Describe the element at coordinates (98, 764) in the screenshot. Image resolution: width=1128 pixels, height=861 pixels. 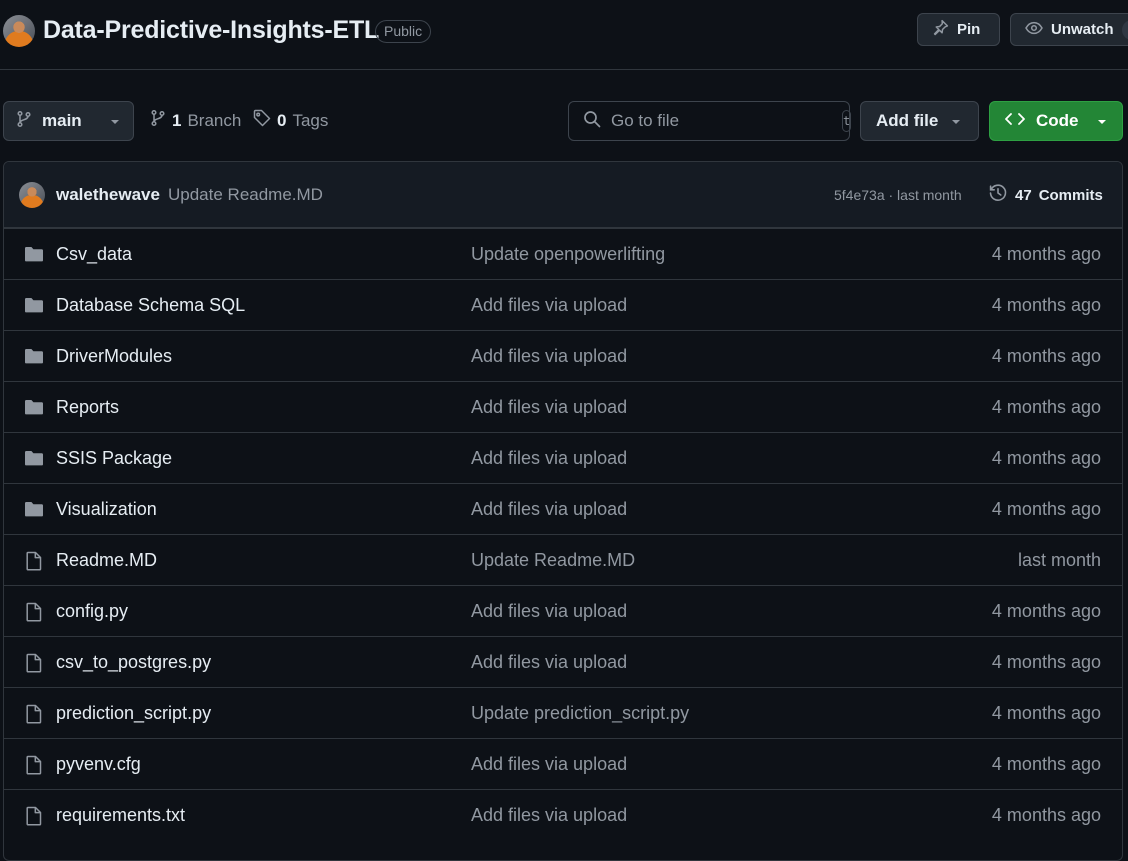
I see `file-name-link: pyvenv.cfg` at that location.